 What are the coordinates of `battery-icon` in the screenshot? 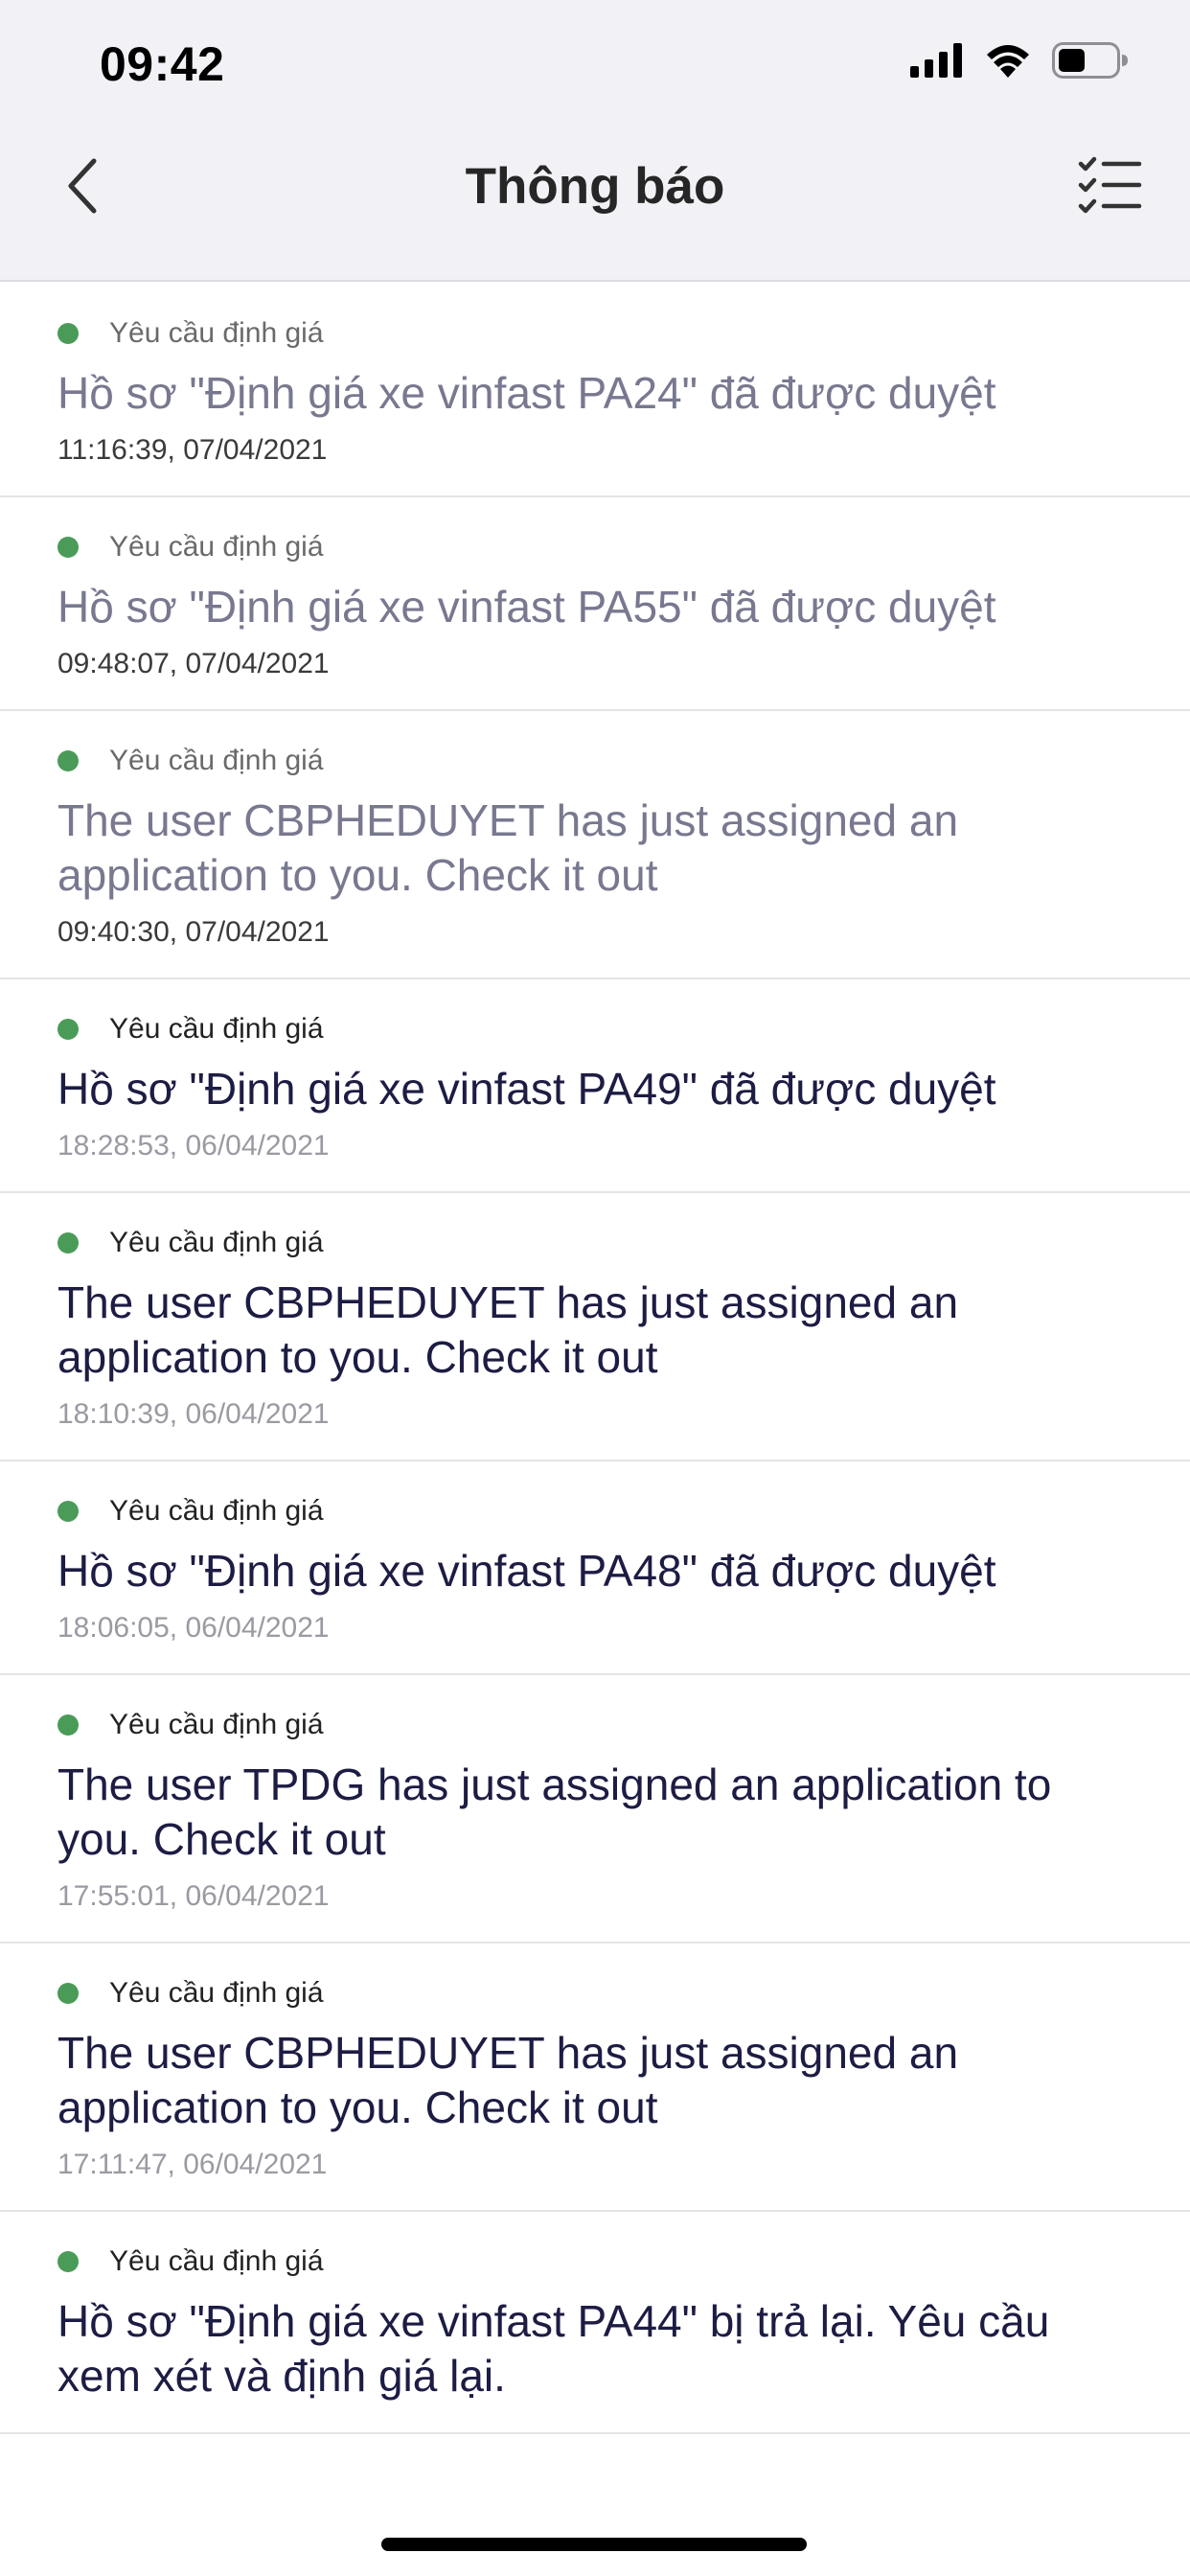 It's located at (1091, 63).